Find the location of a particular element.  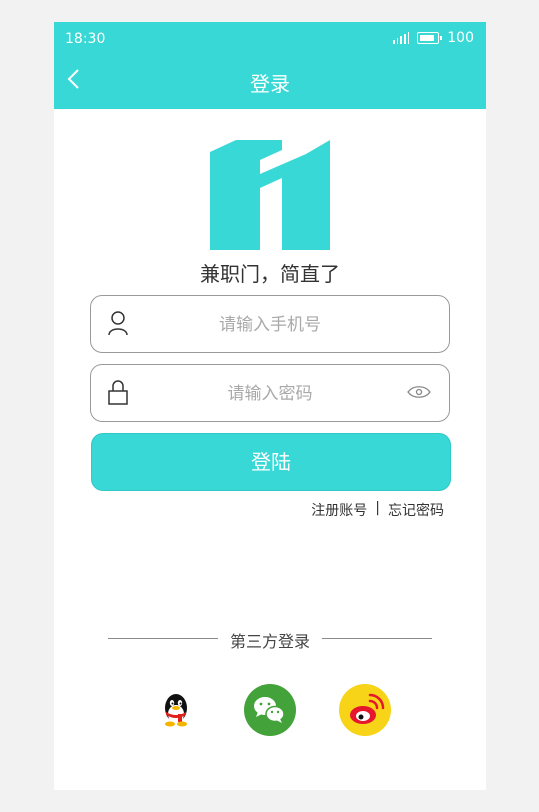

battery-icon is located at coordinates (430, 38).